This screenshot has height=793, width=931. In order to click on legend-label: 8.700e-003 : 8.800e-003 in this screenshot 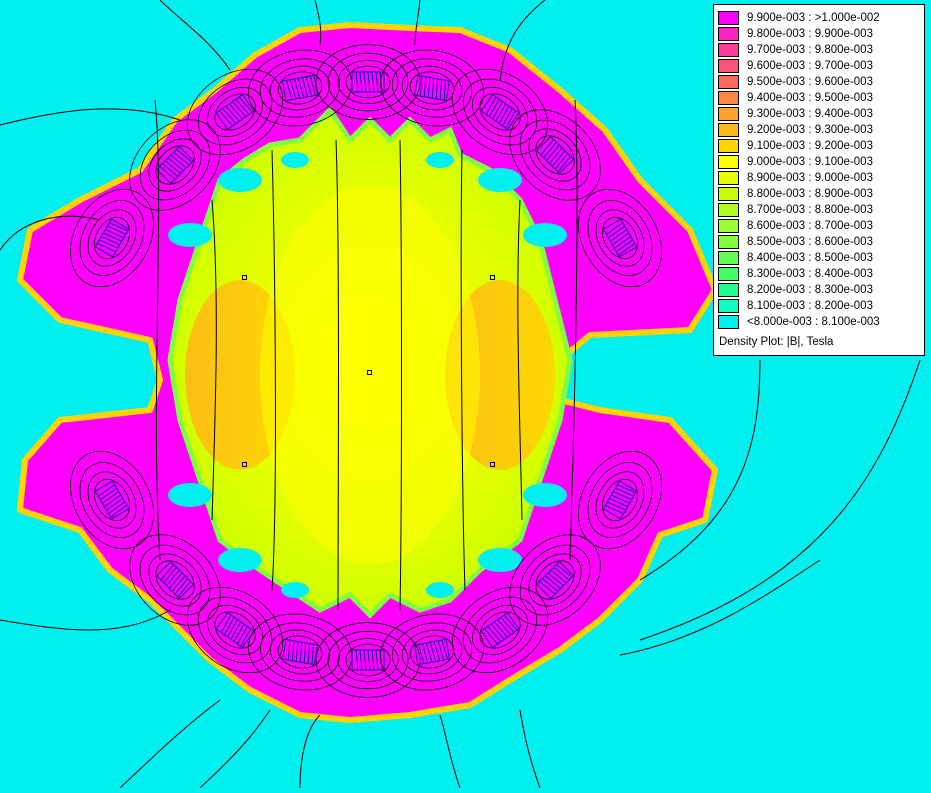, I will do `click(810, 210)`.